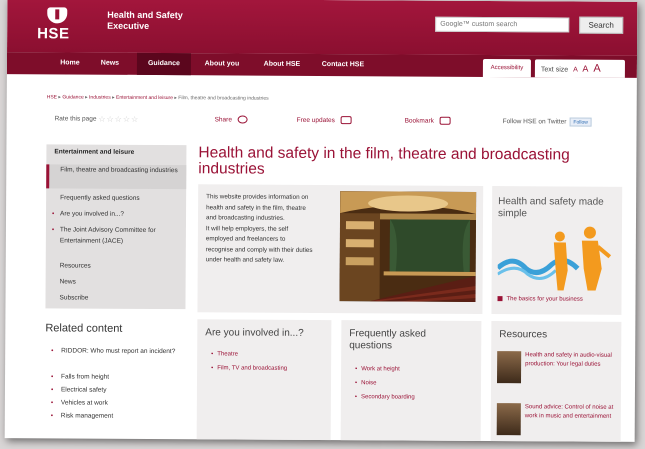  I want to click on speech-bubble-icon, so click(242, 119).